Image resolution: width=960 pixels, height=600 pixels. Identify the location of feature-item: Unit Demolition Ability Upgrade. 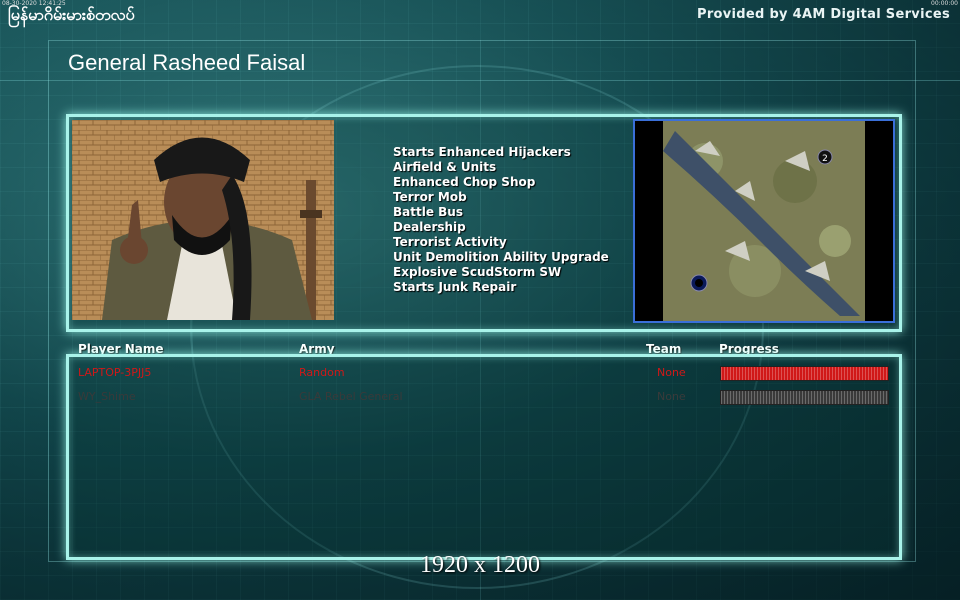
(501, 257).